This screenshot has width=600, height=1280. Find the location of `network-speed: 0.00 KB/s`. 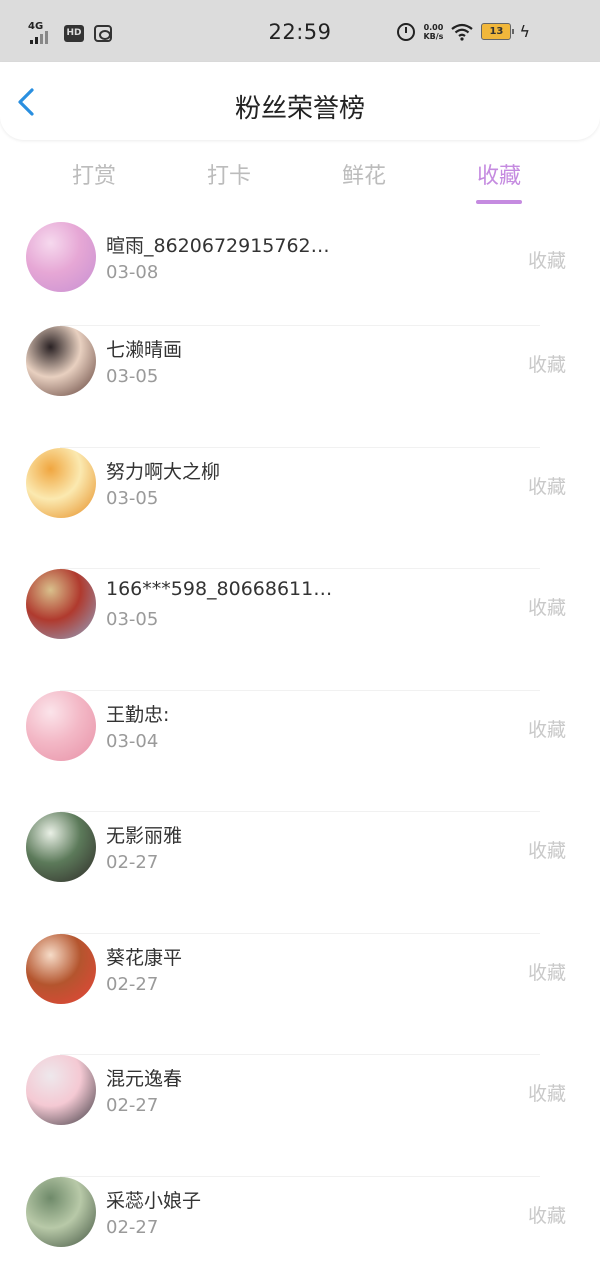

network-speed: 0.00 KB/s is located at coordinates (433, 32).